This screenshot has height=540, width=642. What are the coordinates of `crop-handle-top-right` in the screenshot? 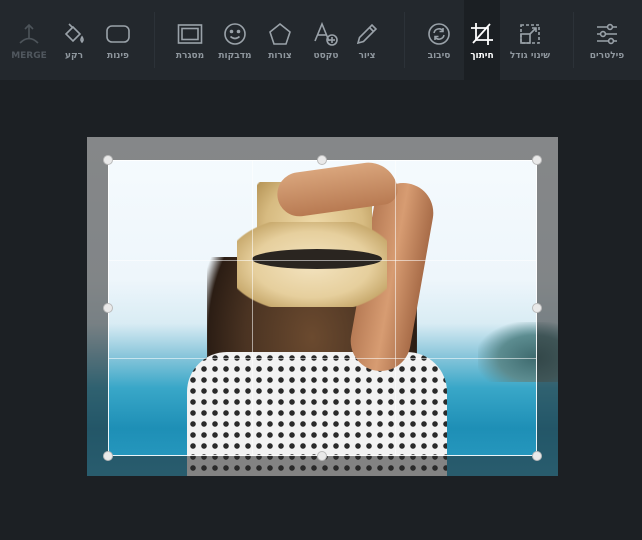 It's located at (537, 160).